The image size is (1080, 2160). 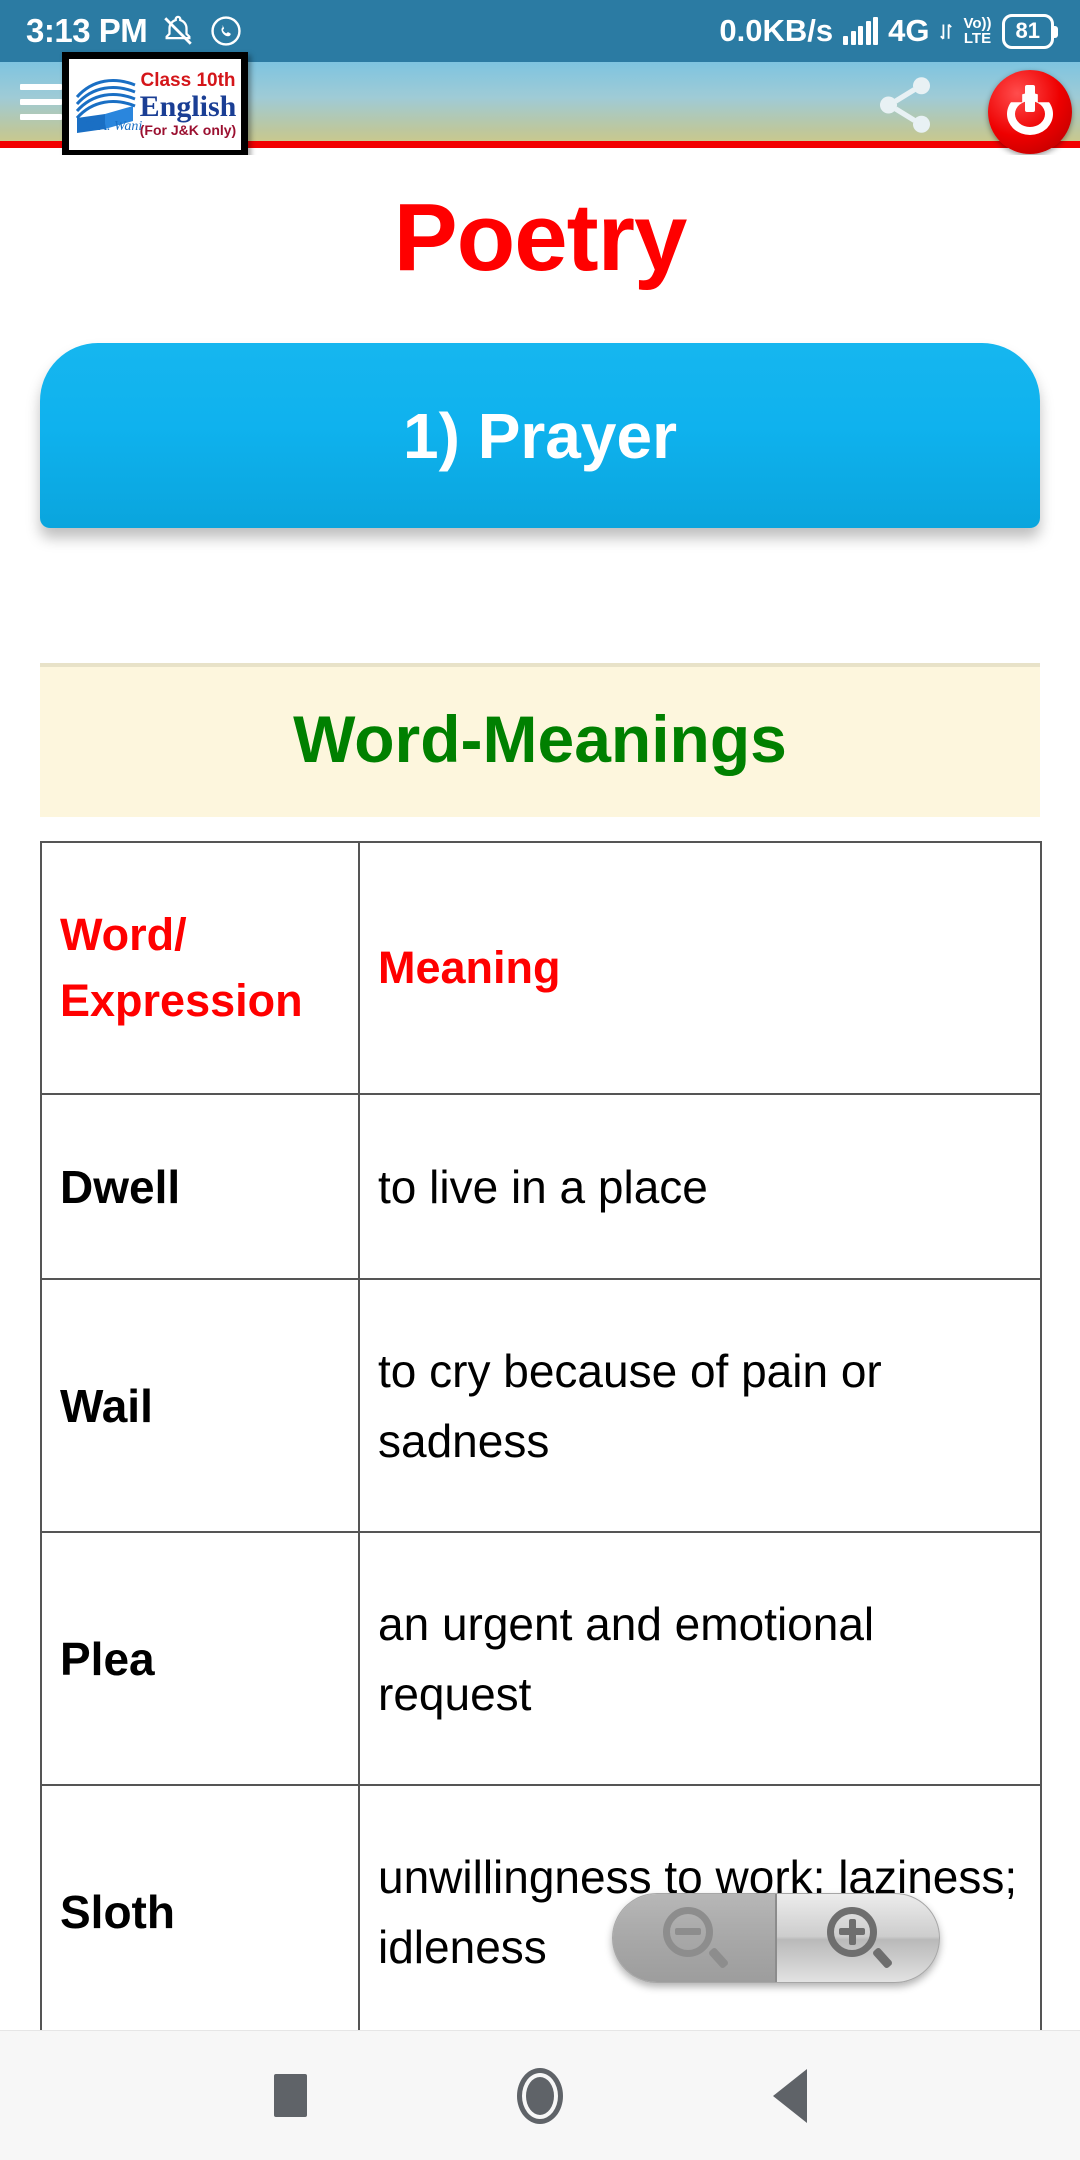 I want to click on row-word: Wail, so click(x=200, y=1405).